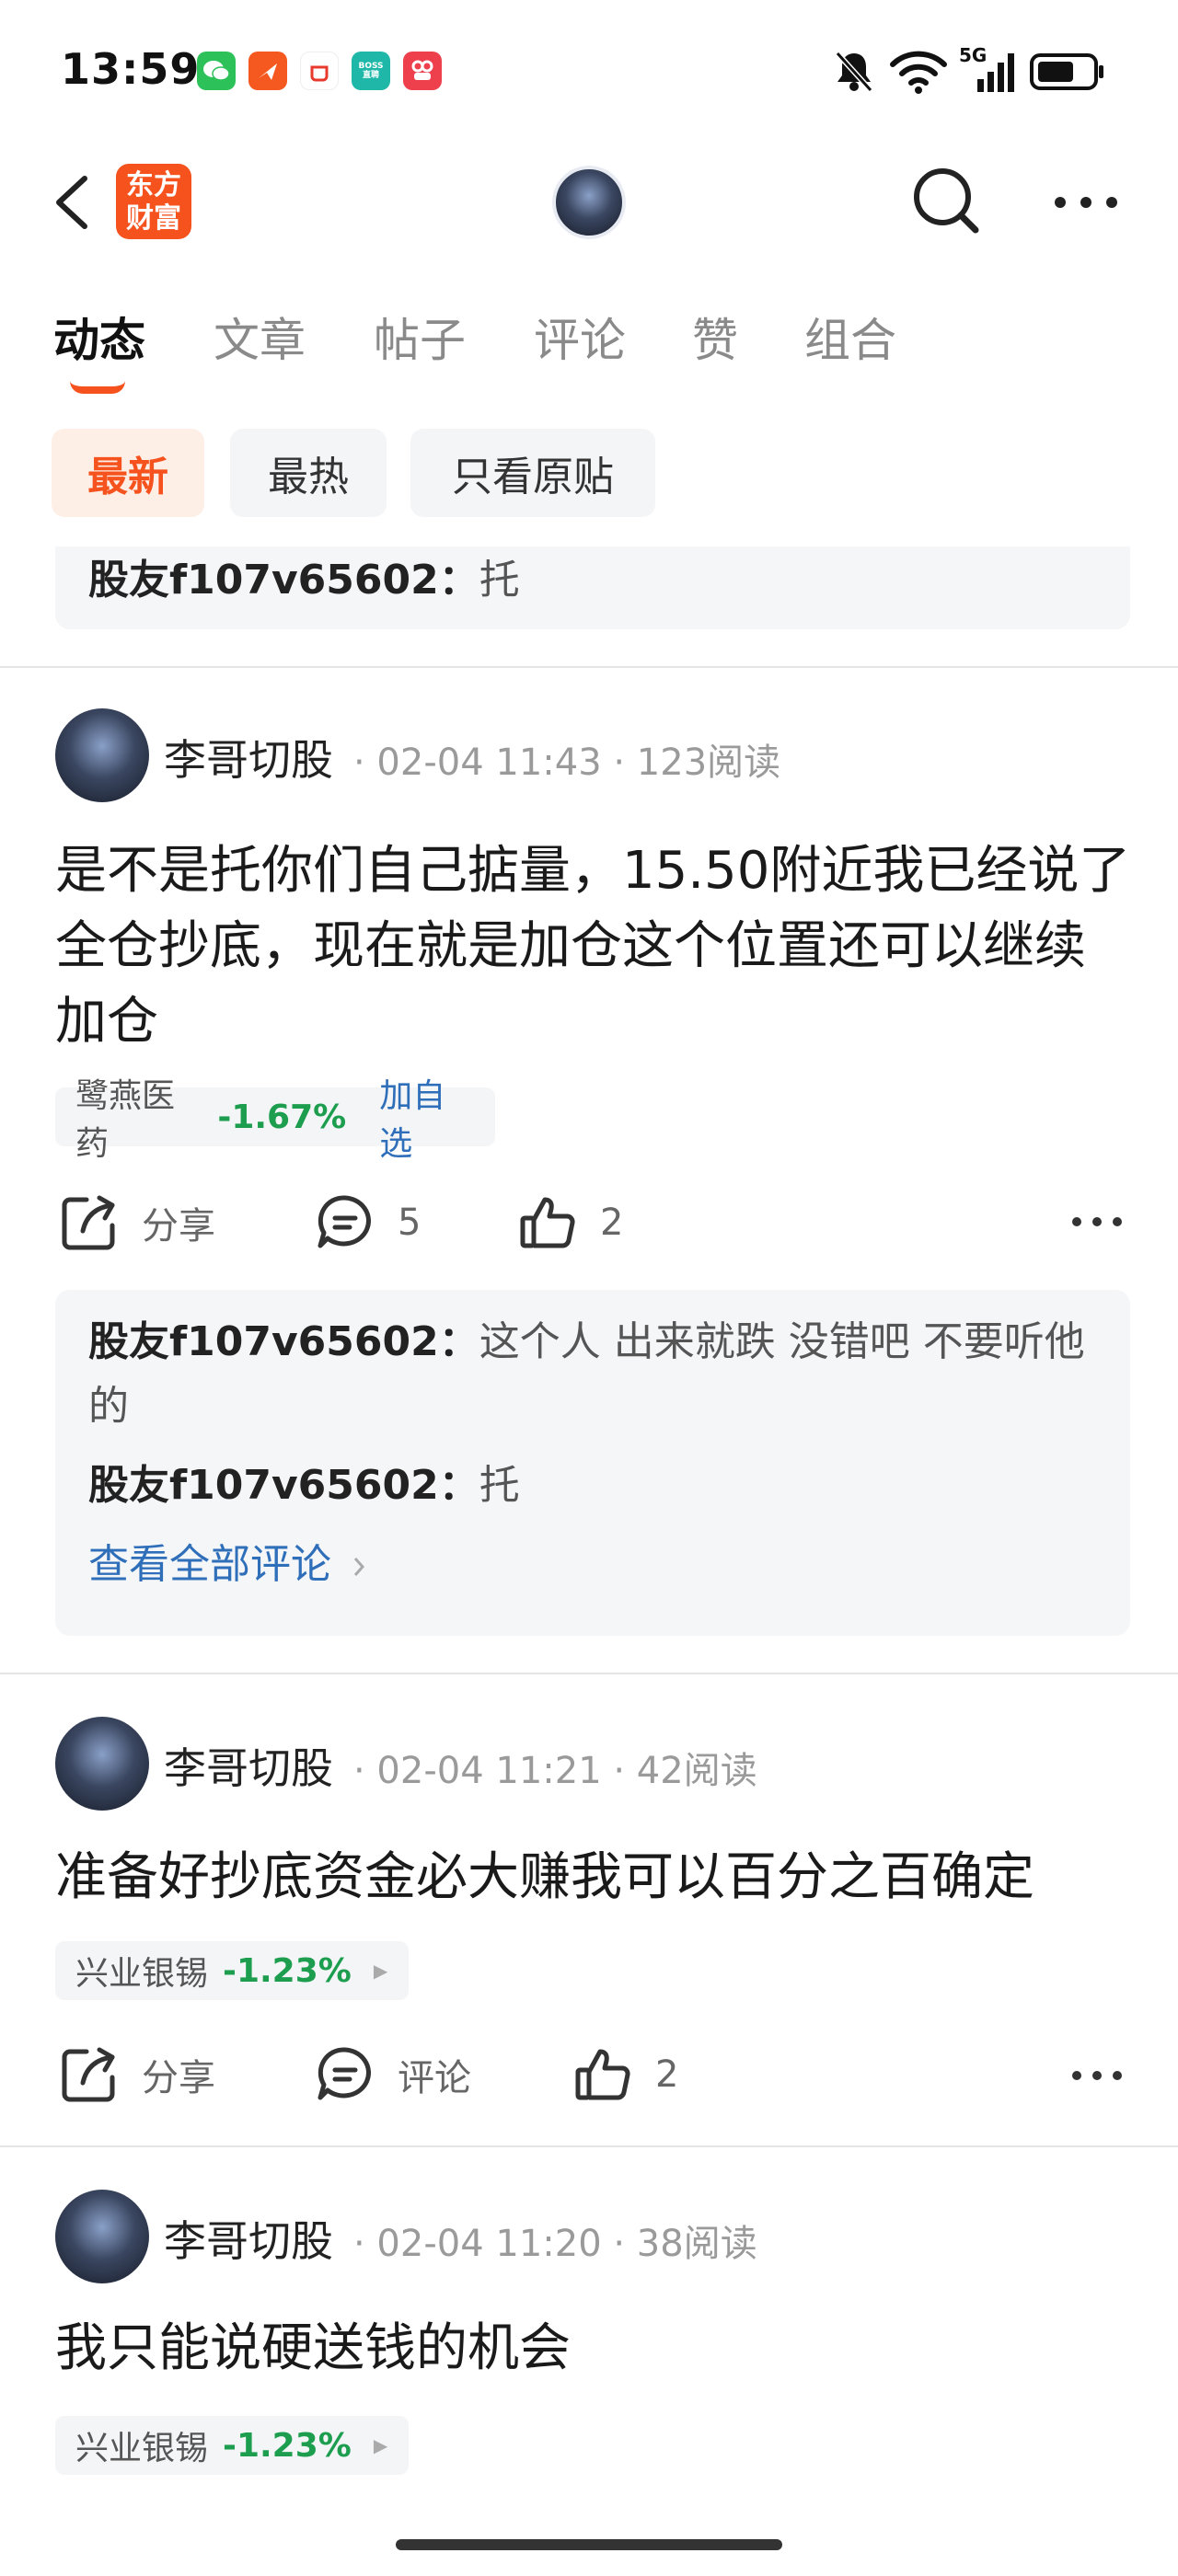 The image size is (1178, 2576). I want to click on view-all-label: 查看全部评论, so click(209, 1564).